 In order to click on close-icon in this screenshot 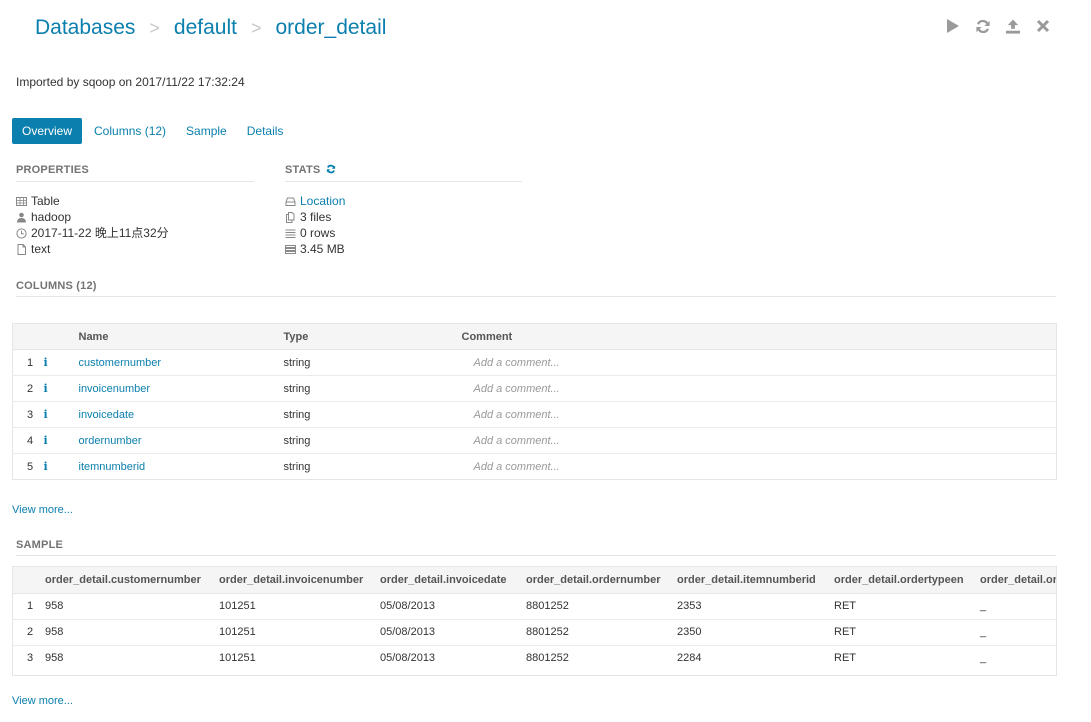, I will do `click(1043, 26)`.